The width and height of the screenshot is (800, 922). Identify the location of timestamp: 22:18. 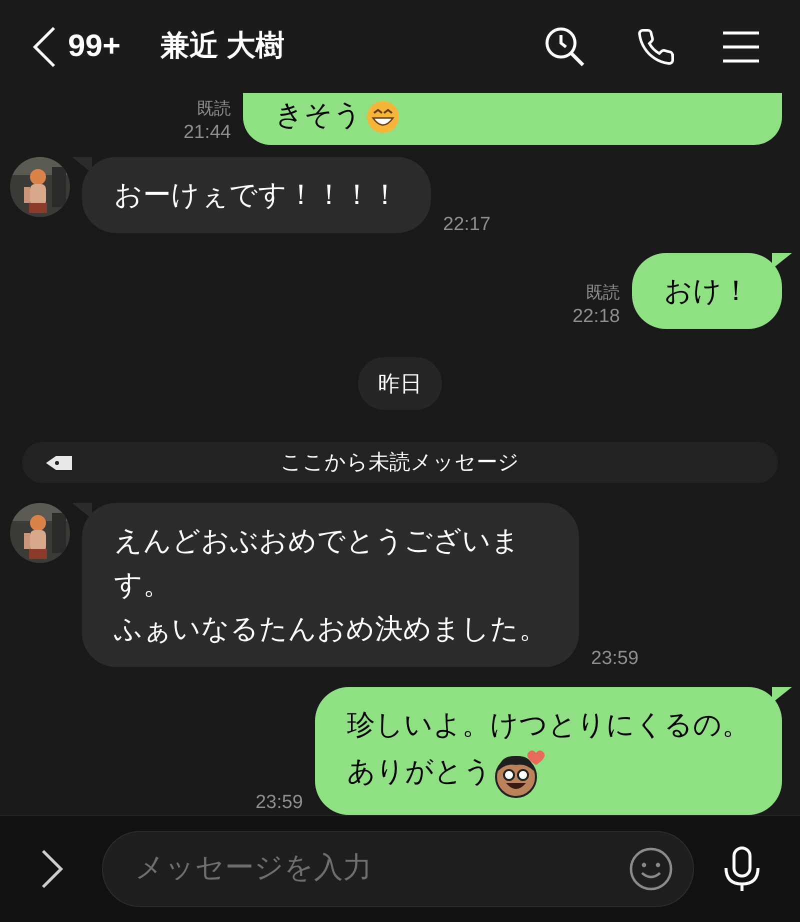
(596, 317).